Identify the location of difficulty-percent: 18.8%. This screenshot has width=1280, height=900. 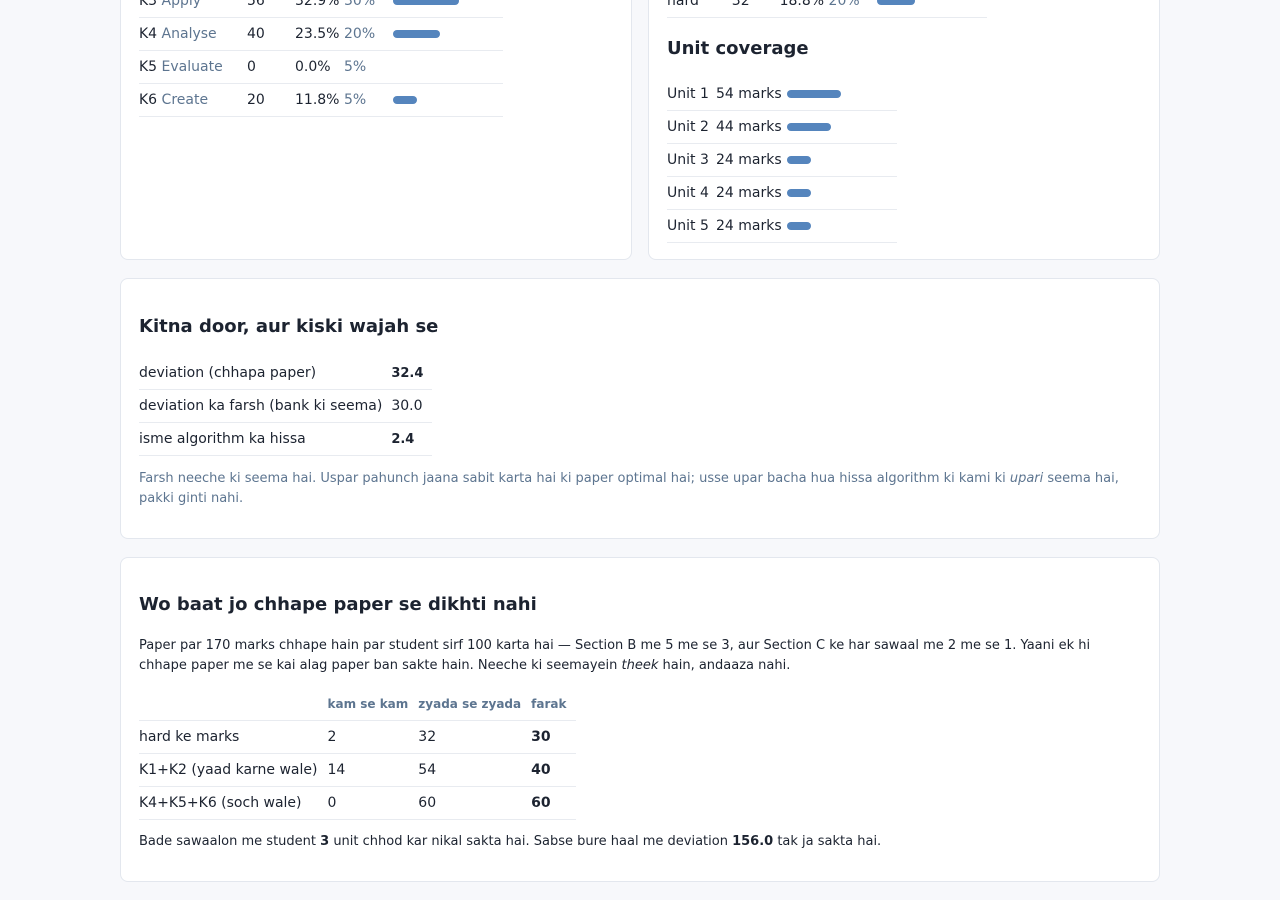
(804, 9).